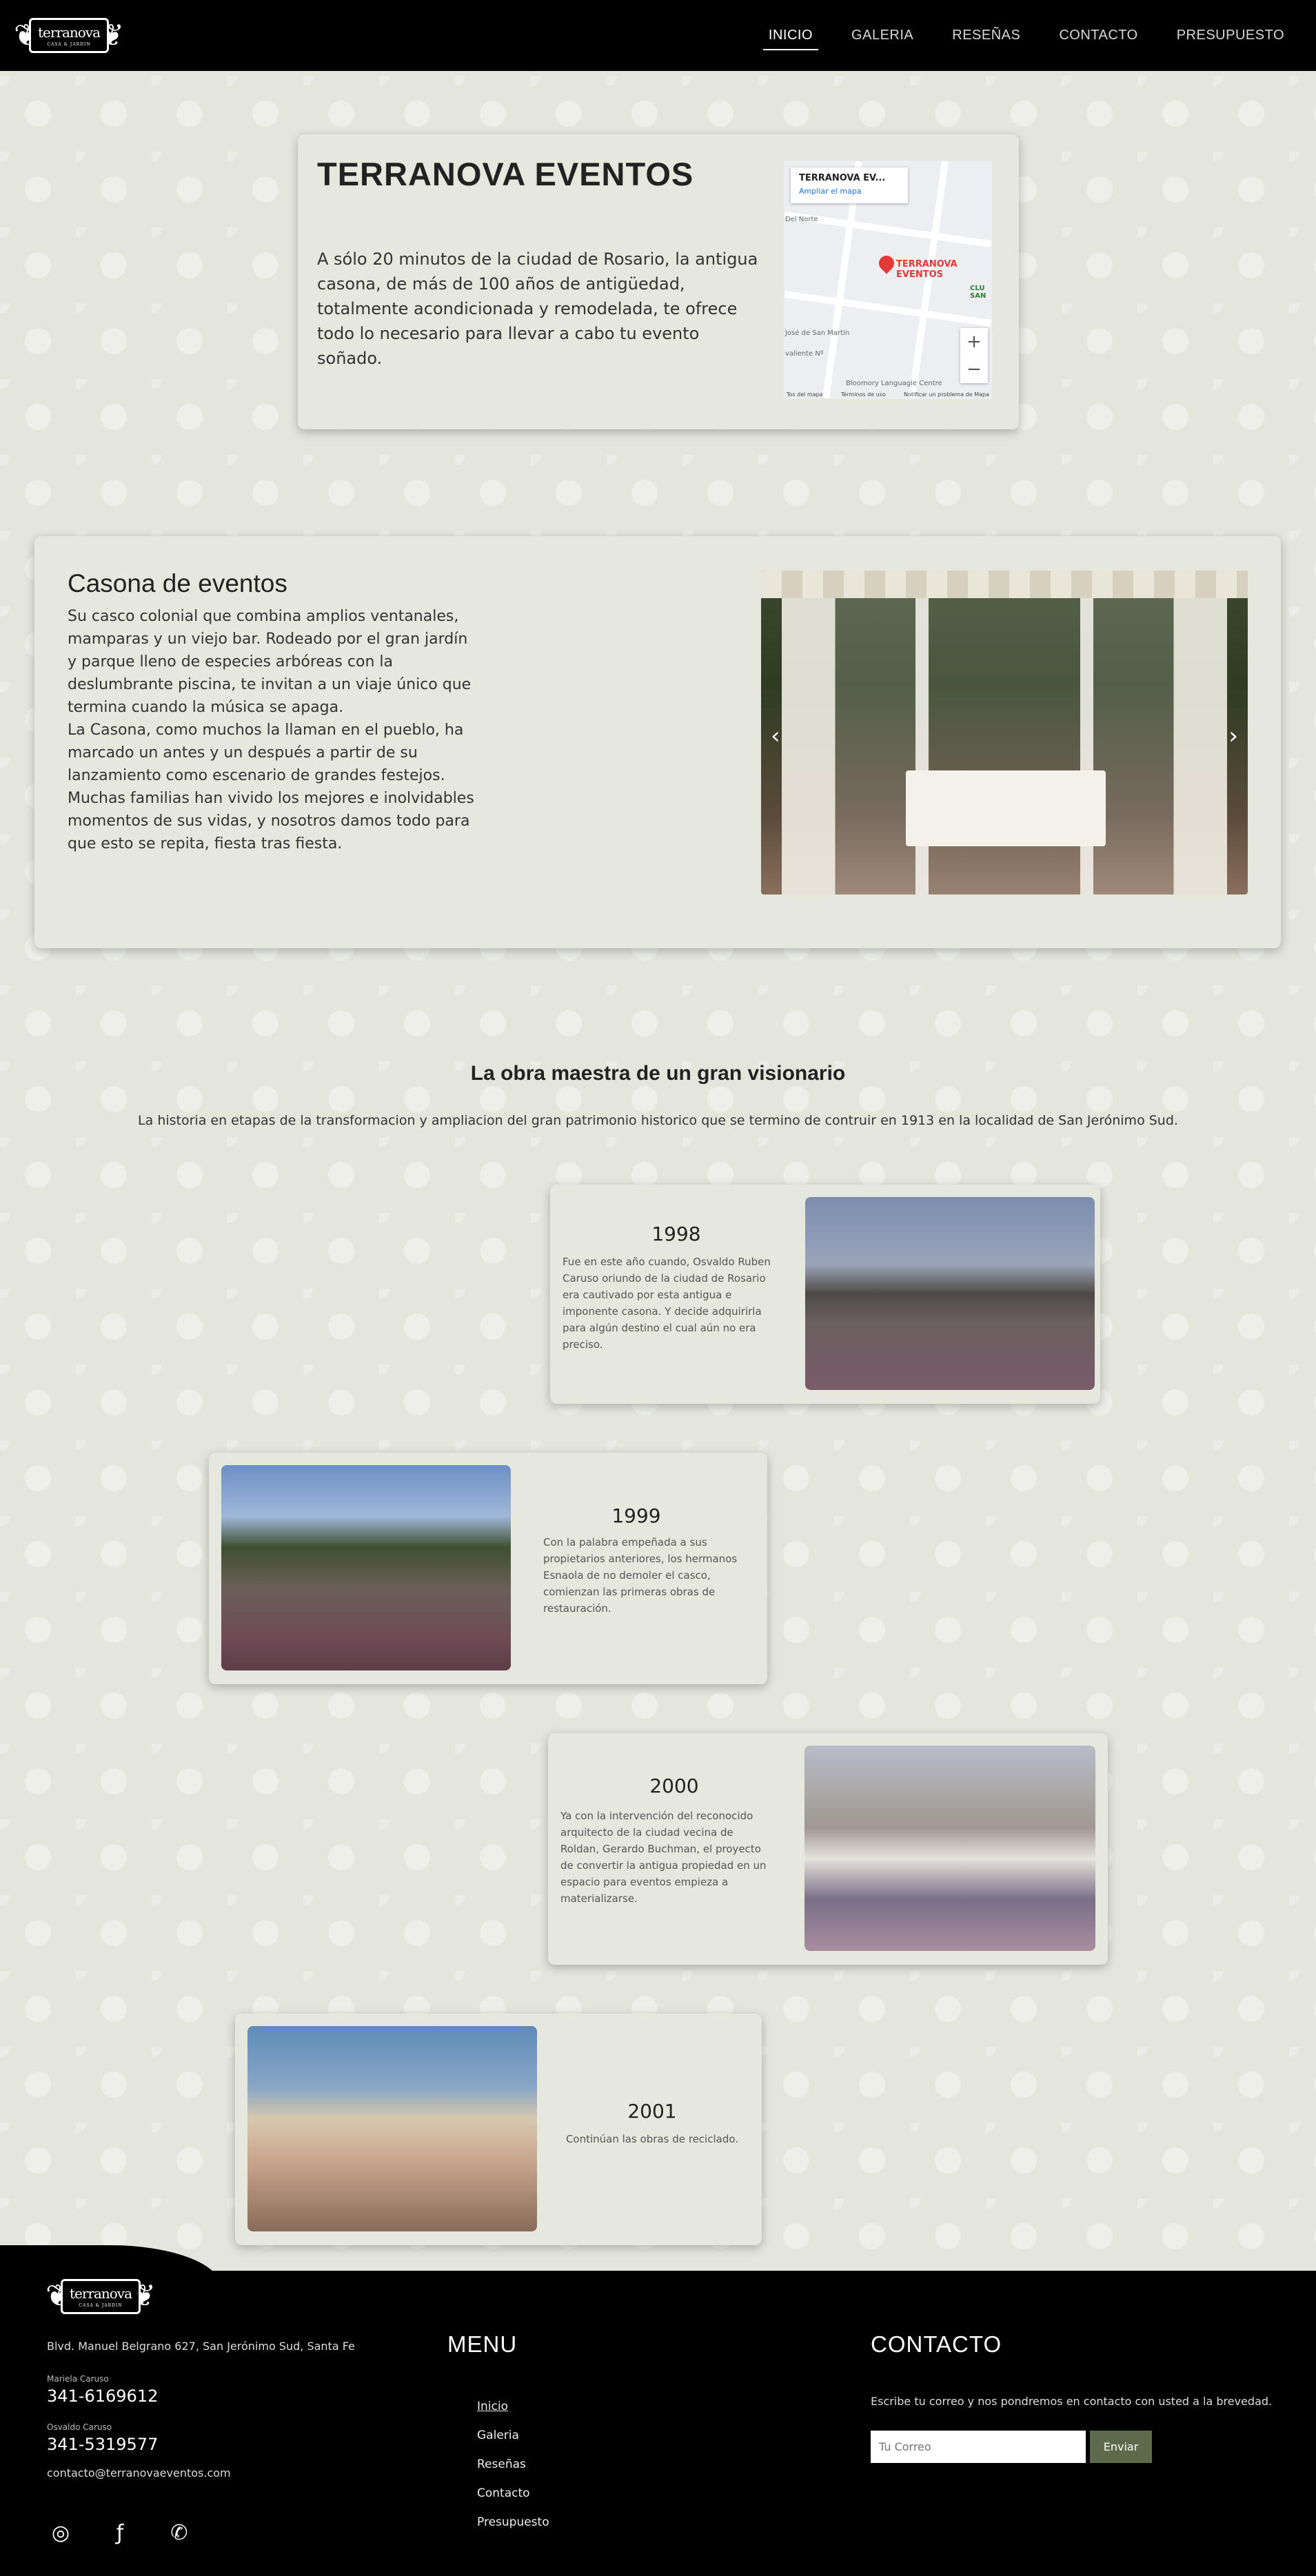 Image resolution: width=1316 pixels, height=2576 pixels. I want to click on zoom-out-button: −, so click(974, 369).